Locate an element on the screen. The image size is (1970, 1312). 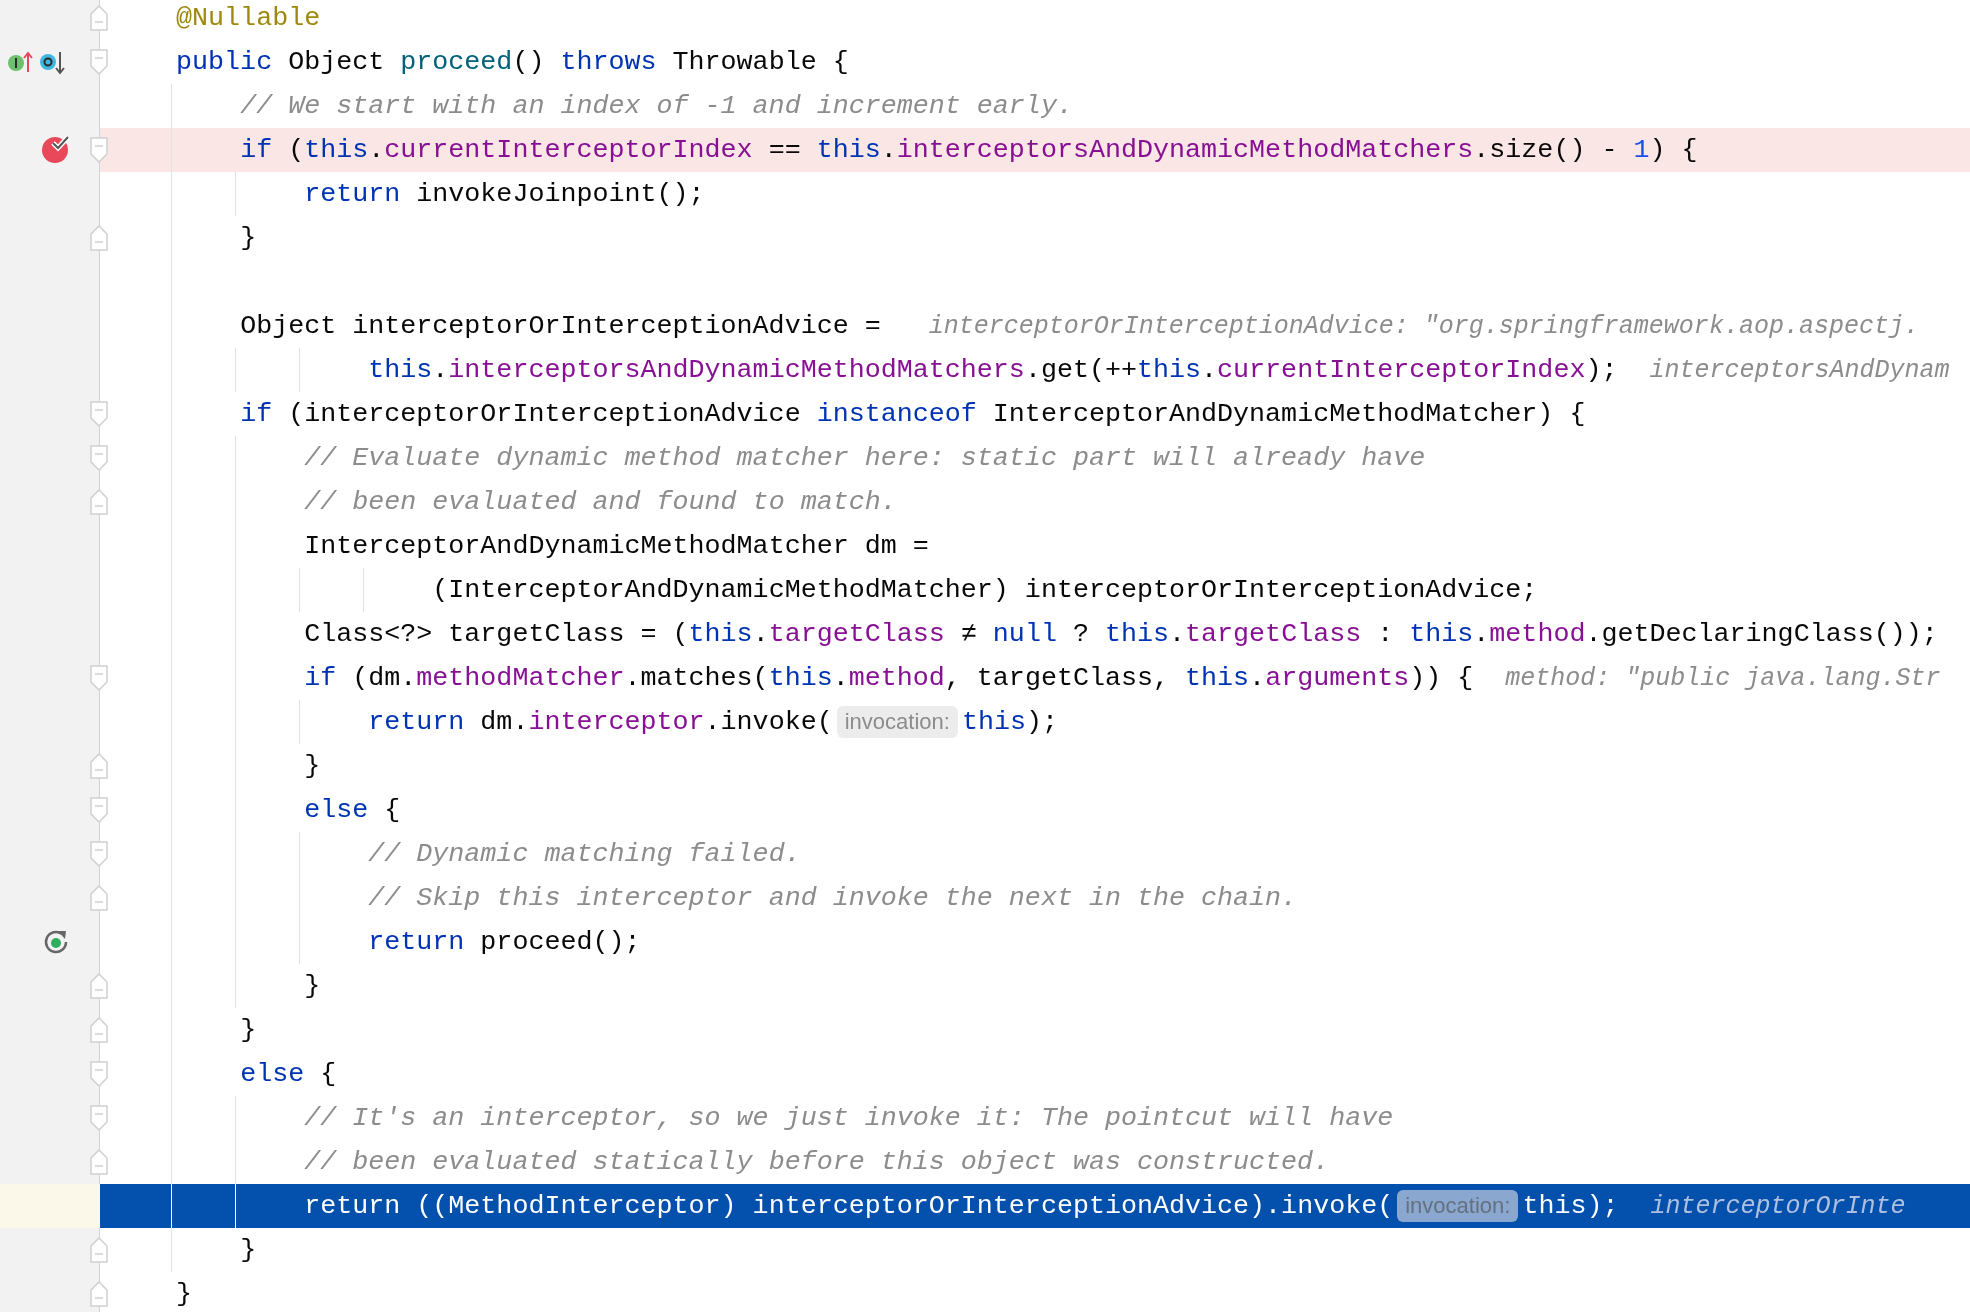
code-text: Class<?> targetClass = (this.targetClass ≠ null ? this.targetClass : this.method.getDeclaringClass()); is located at coordinates (1121, 634).